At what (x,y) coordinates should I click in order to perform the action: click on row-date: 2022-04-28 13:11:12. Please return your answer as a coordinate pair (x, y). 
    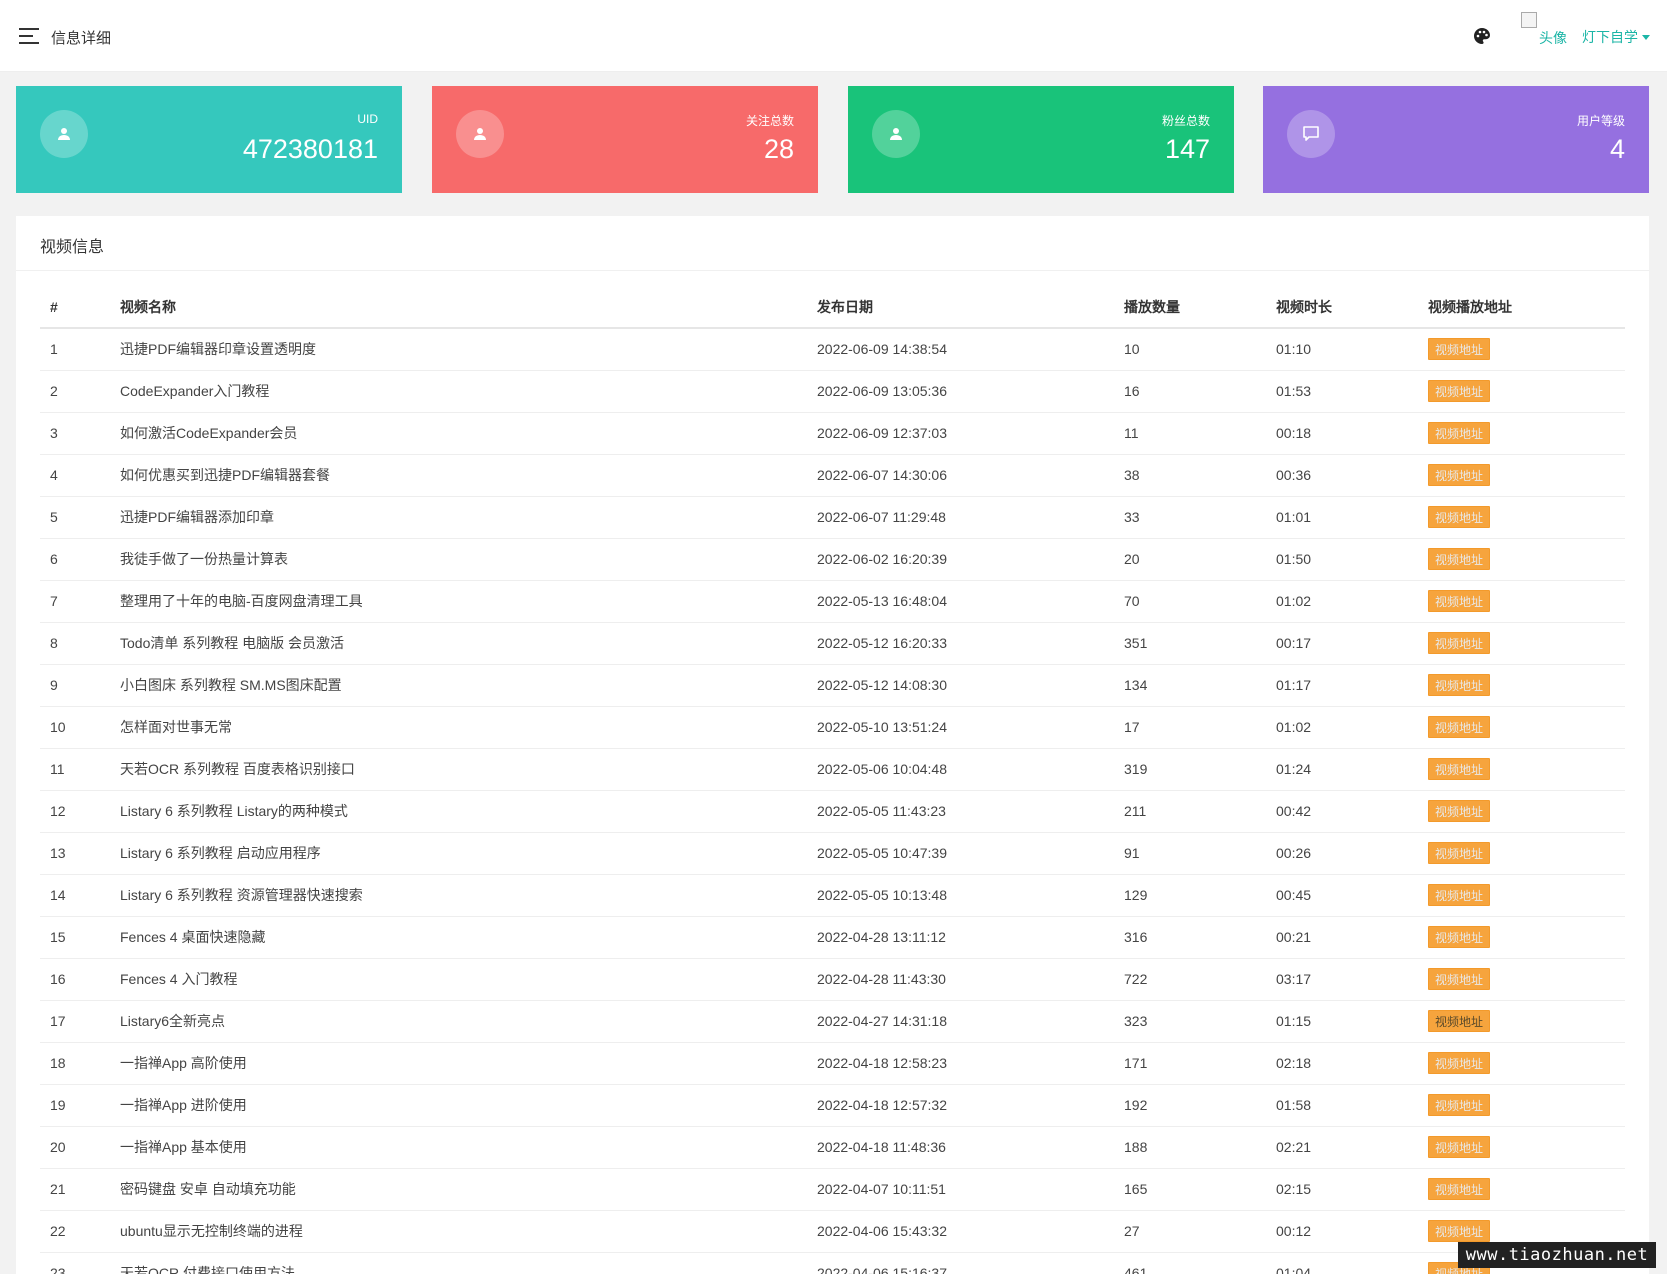
    Looking at the image, I should click on (960, 937).